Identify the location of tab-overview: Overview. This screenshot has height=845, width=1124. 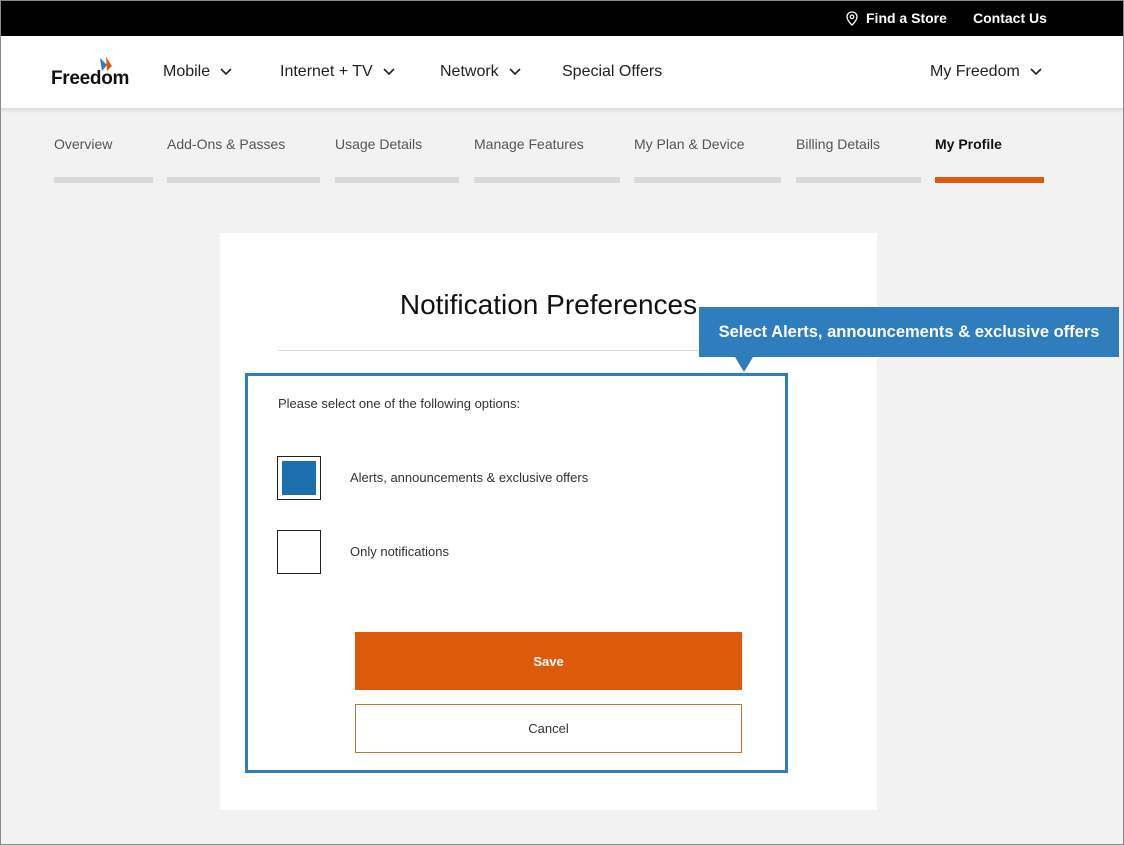
(83, 144).